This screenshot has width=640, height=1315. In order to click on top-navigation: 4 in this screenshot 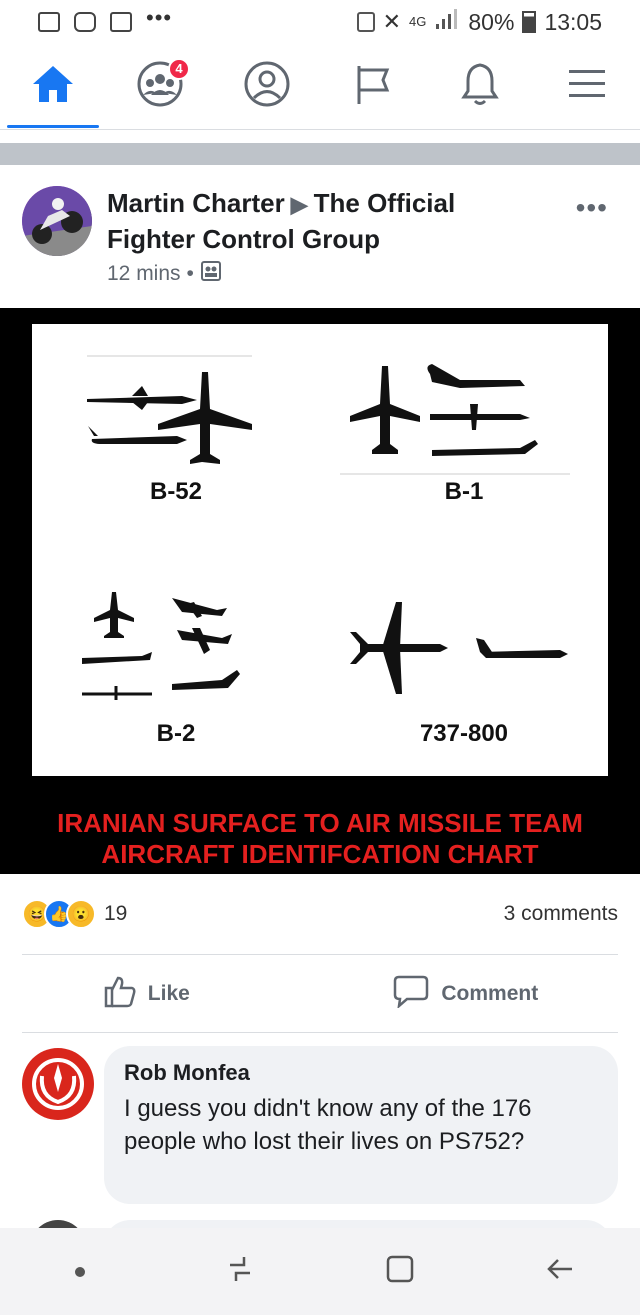, I will do `click(320, 87)`.